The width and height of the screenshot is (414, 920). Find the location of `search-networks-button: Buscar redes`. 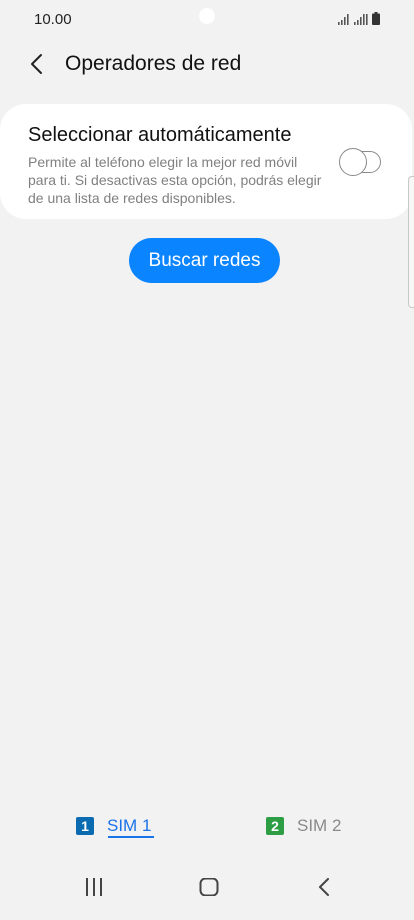

search-networks-button: Buscar redes is located at coordinates (204, 260).